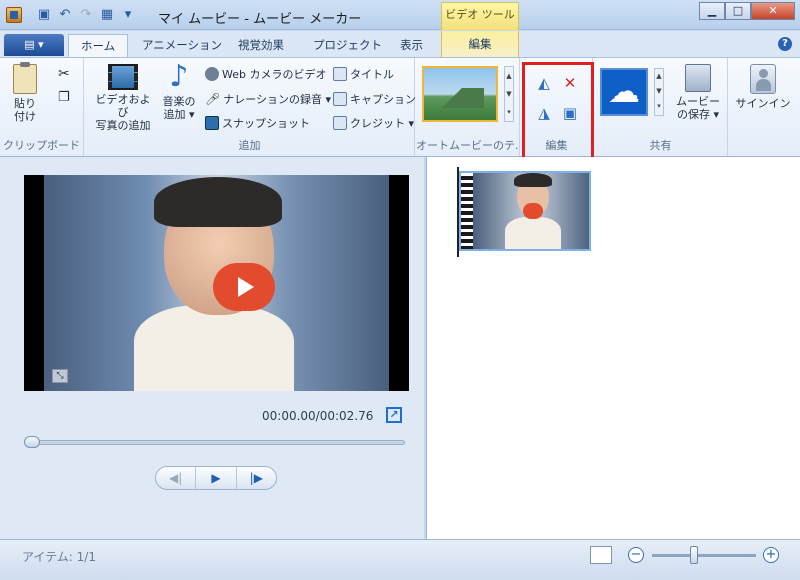 The image size is (800, 580). I want to click on webcam-label: Web カメラのビデオ, so click(274, 74).